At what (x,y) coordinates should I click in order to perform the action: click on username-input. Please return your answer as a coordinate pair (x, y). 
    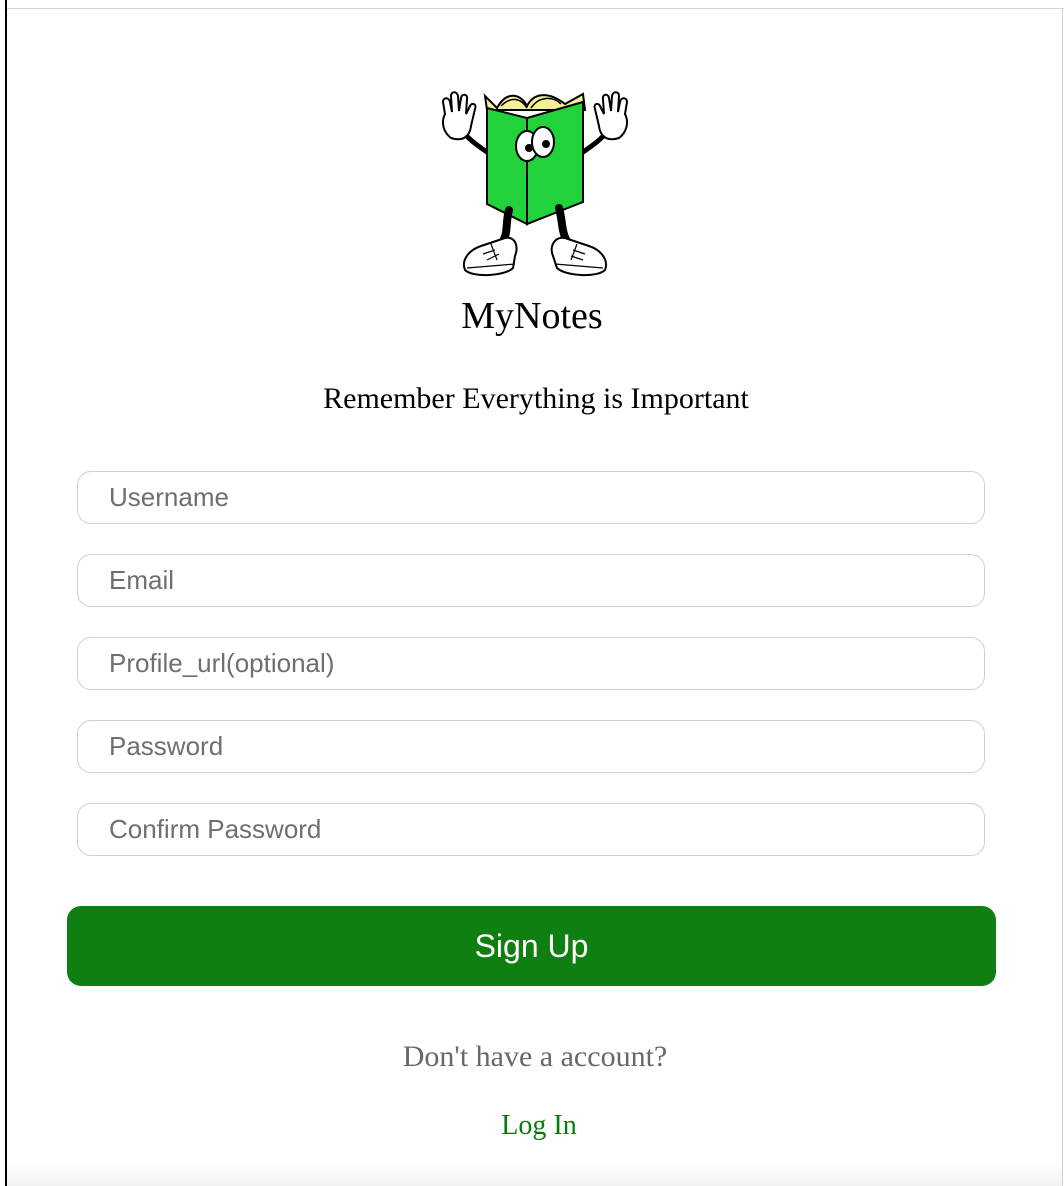
    Looking at the image, I should click on (531, 497).